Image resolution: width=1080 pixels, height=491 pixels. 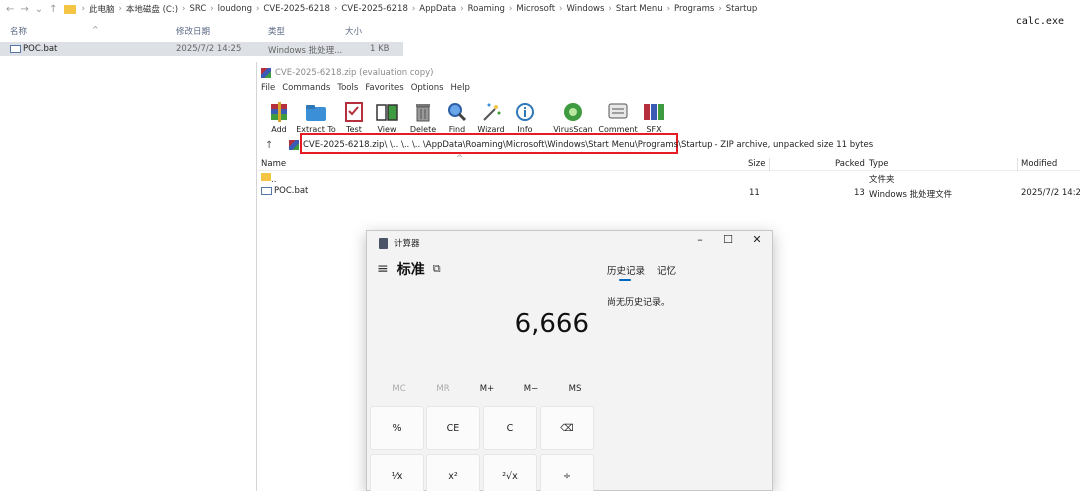 What do you see at coordinates (437, 9) in the screenshot?
I see `breadcrumb-item: AppData` at bounding box center [437, 9].